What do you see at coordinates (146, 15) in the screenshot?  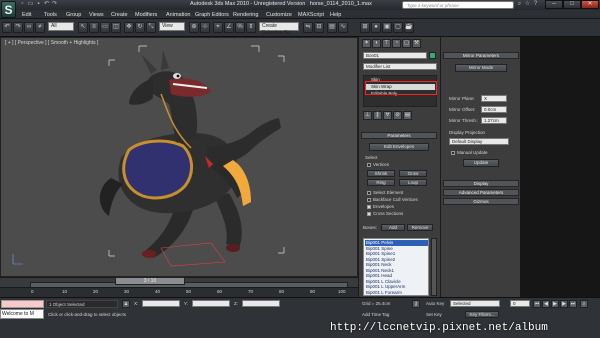 I see `menu-modifiers: Modifiers` at bounding box center [146, 15].